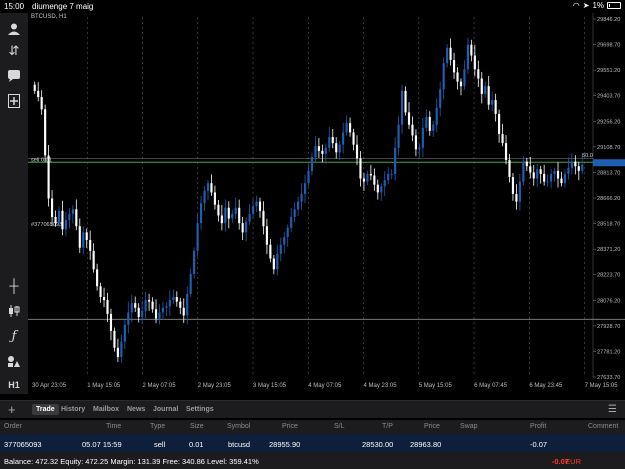 This screenshot has height=469, width=625. What do you see at coordinates (114, 426) in the screenshot?
I see `col-time: Time` at bounding box center [114, 426].